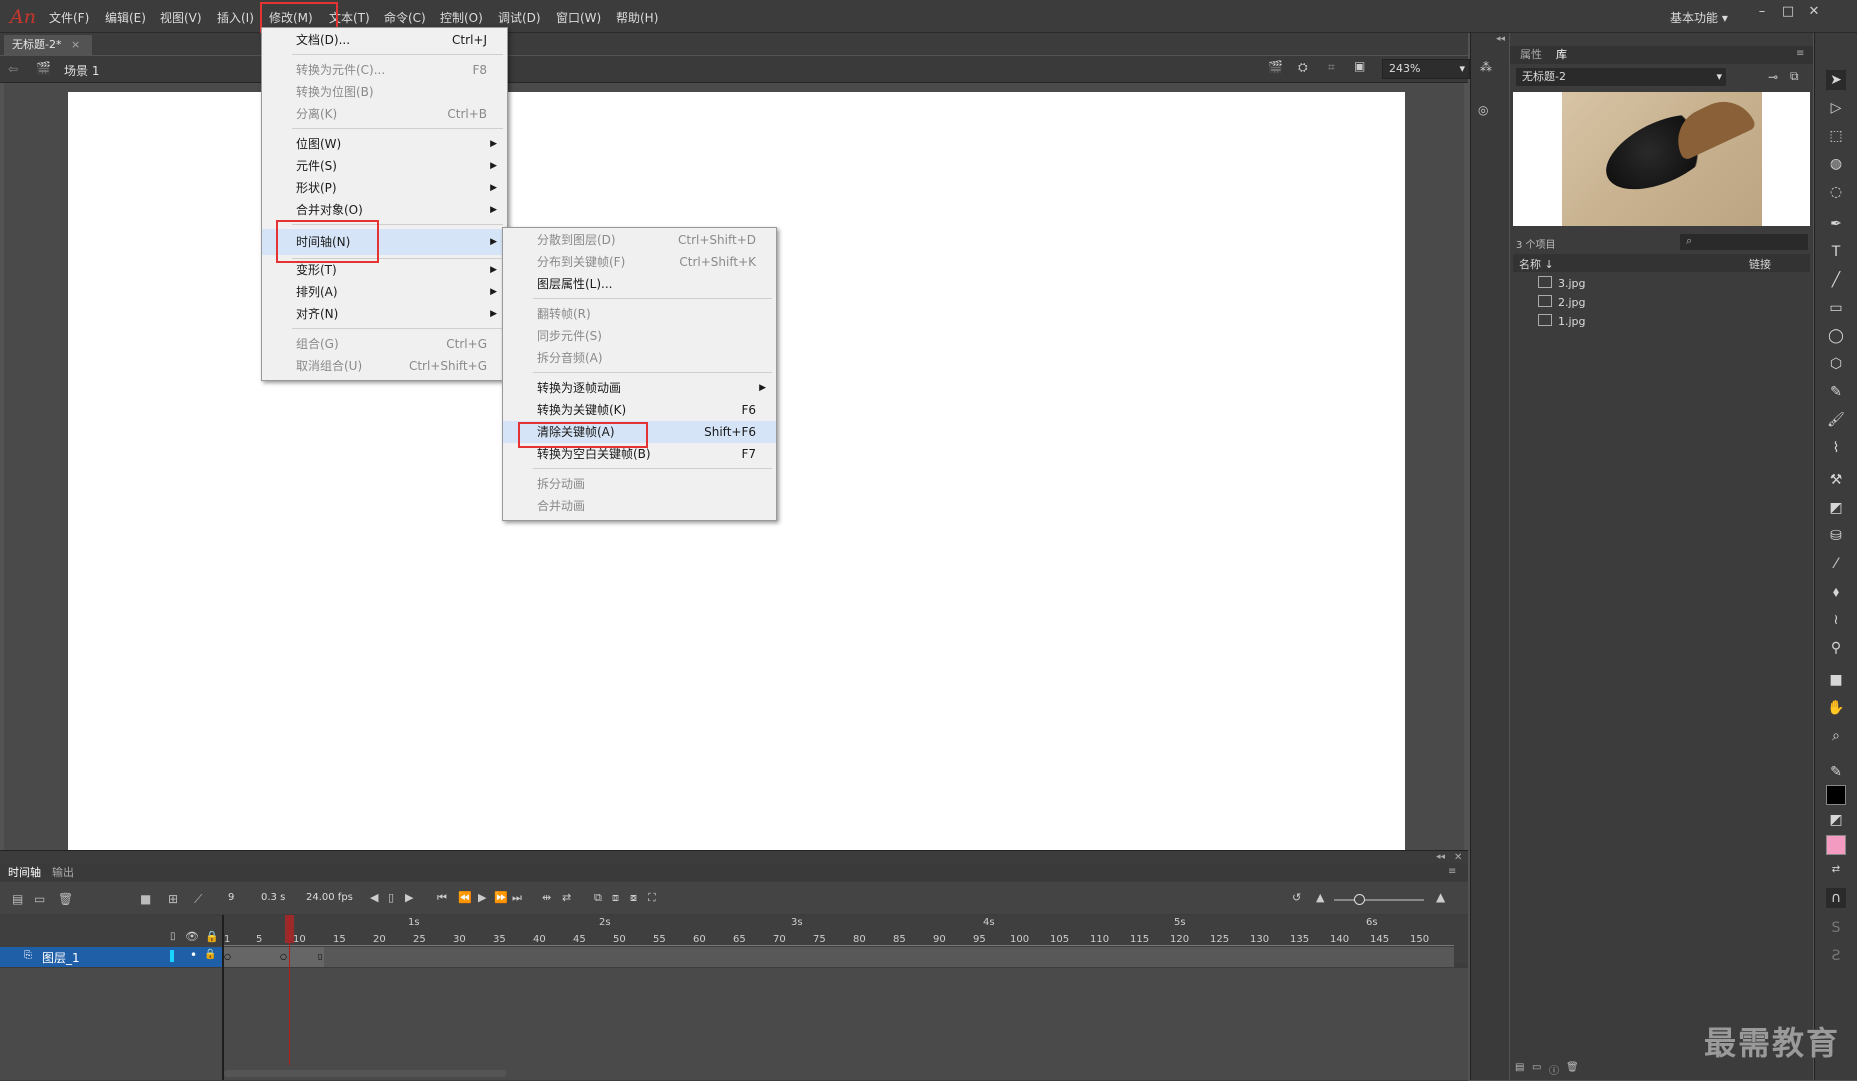 The height and width of the screenshot is (1081, 1857). I want to click on play-icon: ▶, so click(482, 897).